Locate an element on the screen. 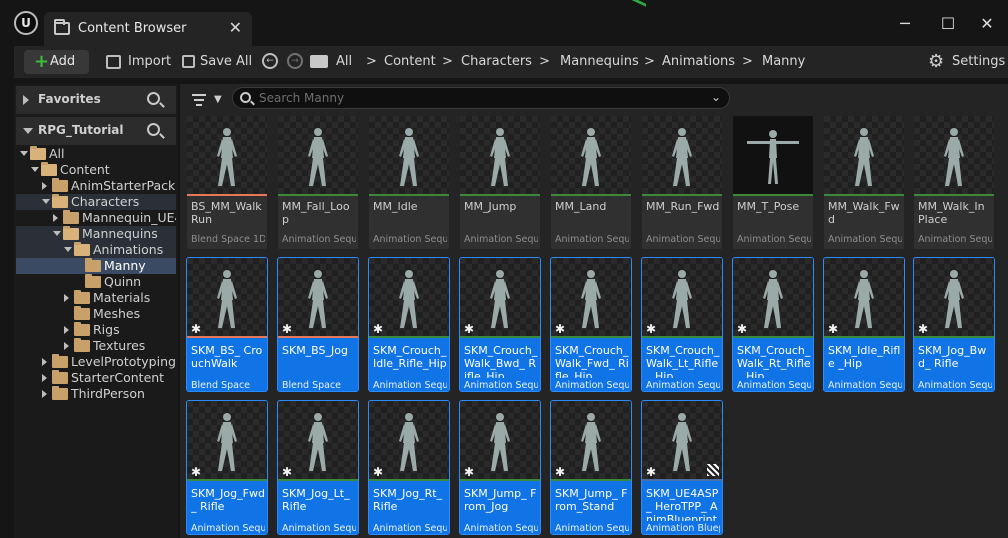  filter-icon: ▼ is located at coordinates (207, 100).